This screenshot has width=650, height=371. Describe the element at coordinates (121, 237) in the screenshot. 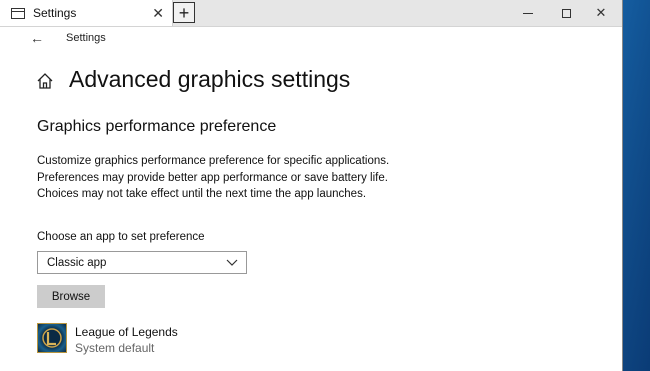

I see `choose-app-label: Choose an app to set preference` at that location.